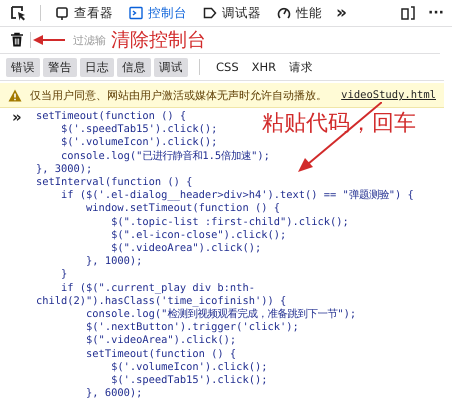 This screenshot has width=472, height=416. Describe the element at coordinates (157, 288) in the screenshot. I see `code-line: if ($(".current_play div b:nth-` at that location.